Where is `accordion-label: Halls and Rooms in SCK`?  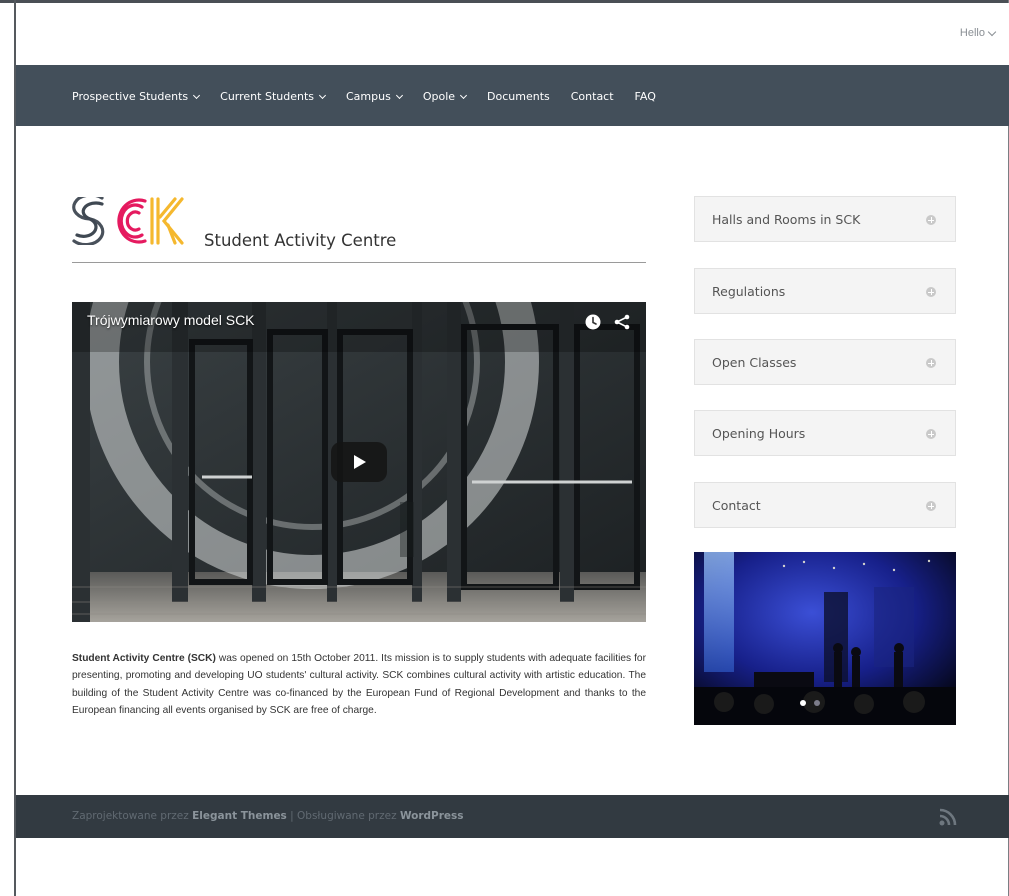 accordion-label: Halls and Rooms in SCK is located at coordinates (786, 219).